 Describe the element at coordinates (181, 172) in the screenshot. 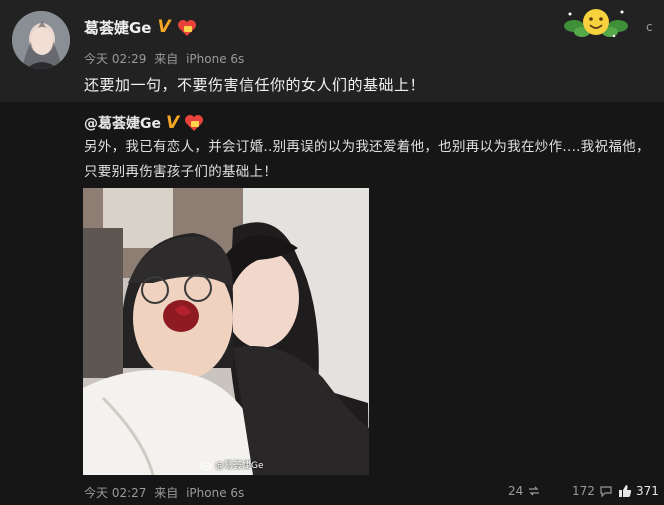

I see `repost-text-line-2: 只要别再伤害孩子们的基础上！` at that location.